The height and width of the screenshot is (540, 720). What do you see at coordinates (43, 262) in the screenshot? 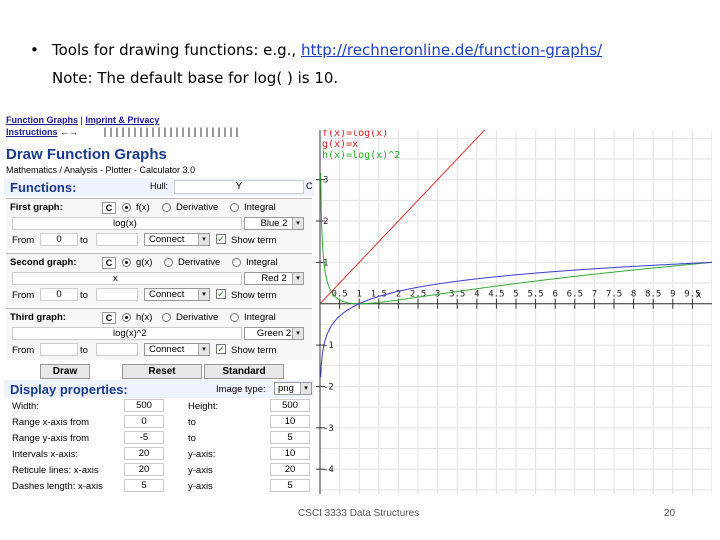
I see `graph-title: Second graph:` at bounding box center [43, 262].